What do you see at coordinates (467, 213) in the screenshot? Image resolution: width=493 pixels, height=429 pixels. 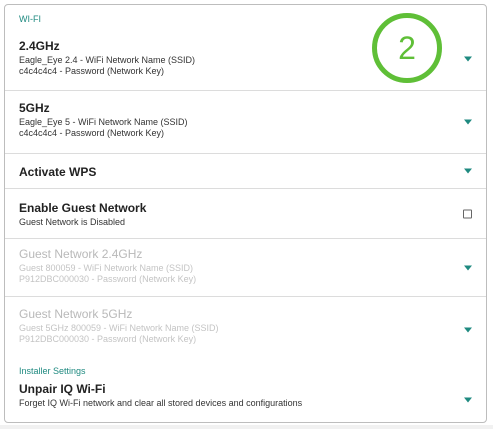 I see `checkbox-icon` at bounding box center [467, 213].